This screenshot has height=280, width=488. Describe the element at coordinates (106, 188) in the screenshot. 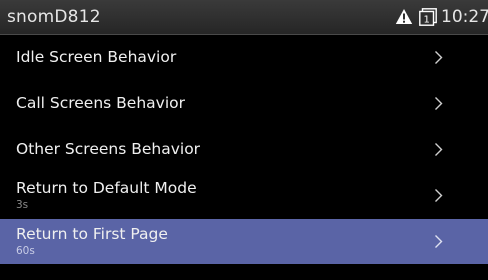

I see `menu-item-label: Return to Default Mode` at that location.